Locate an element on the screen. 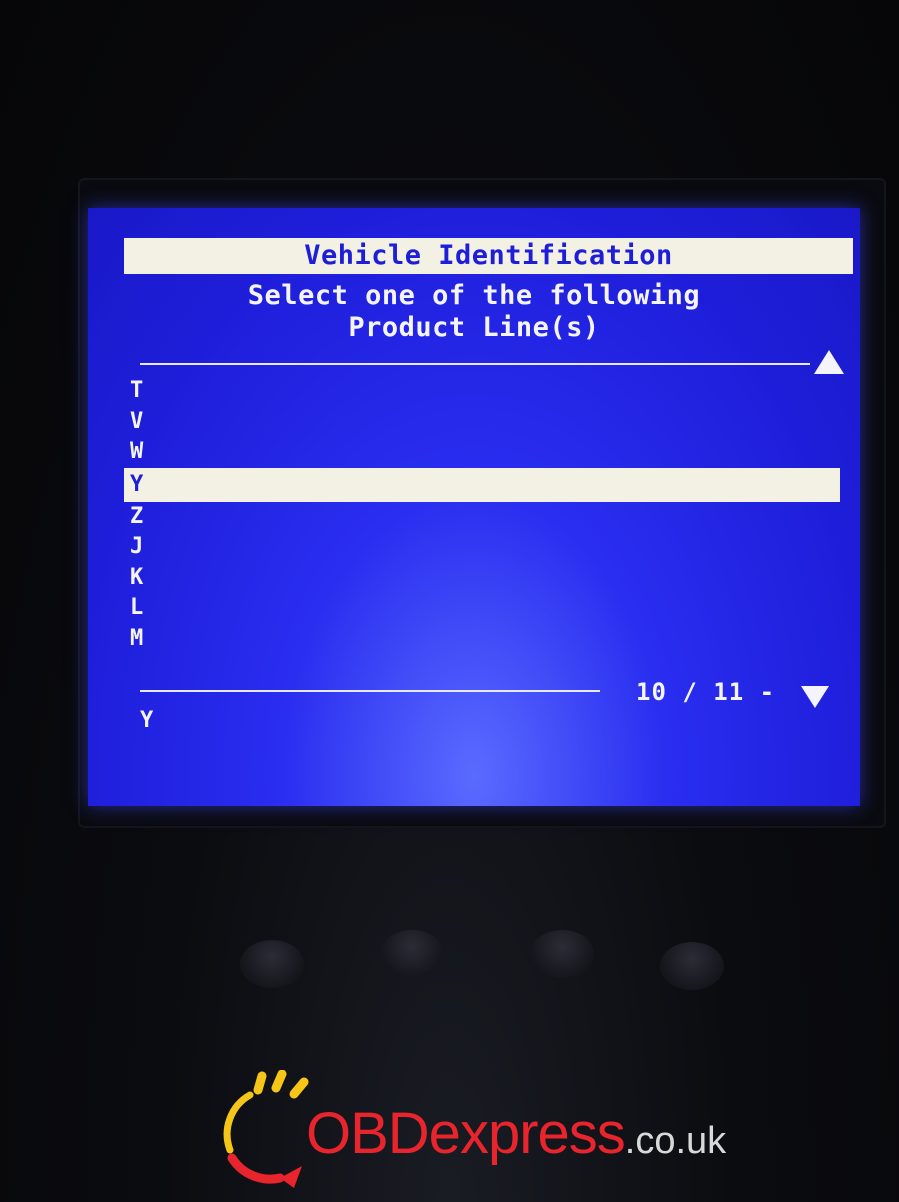  watermark-text: OBDexpress.co.uk is located at coordinates (516, 1133).